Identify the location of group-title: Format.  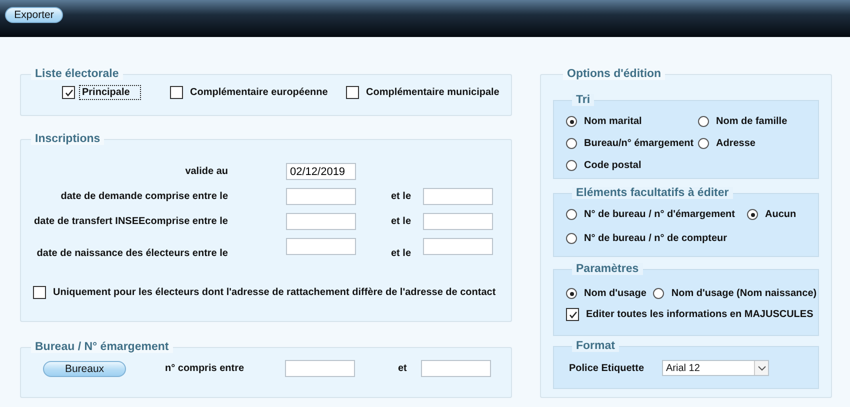
(595, 346).